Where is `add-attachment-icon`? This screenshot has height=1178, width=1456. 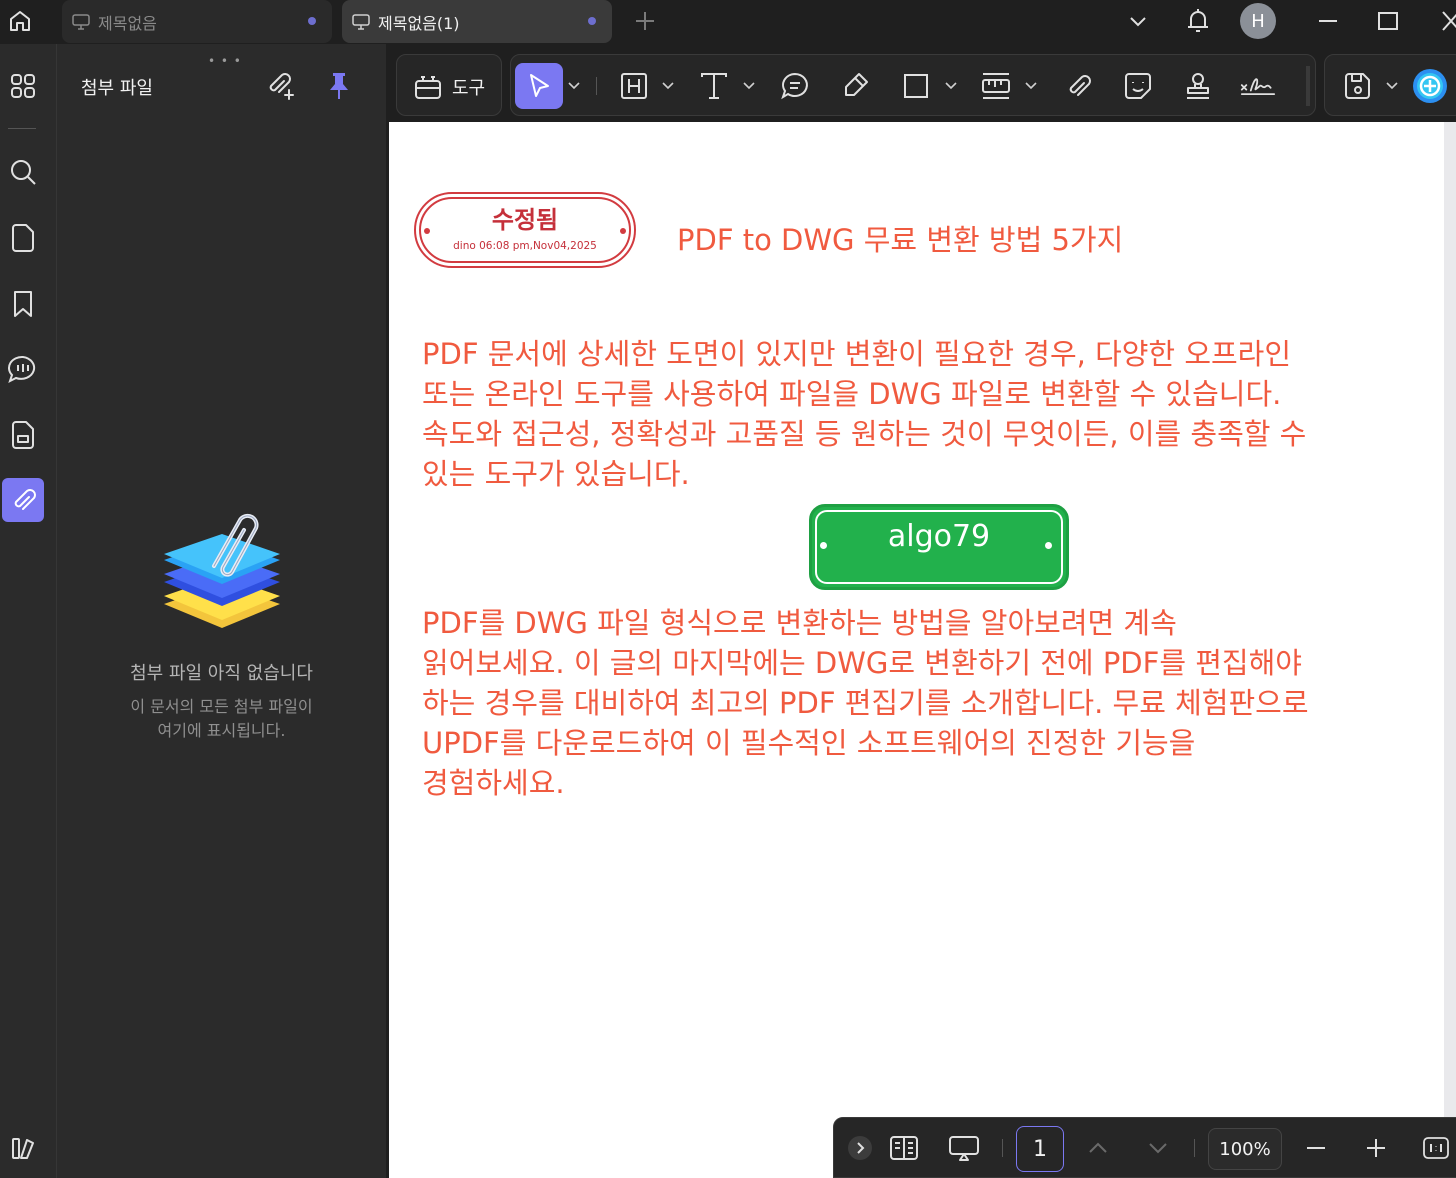
add-attachment-icon is located at coordinates (282, 86).